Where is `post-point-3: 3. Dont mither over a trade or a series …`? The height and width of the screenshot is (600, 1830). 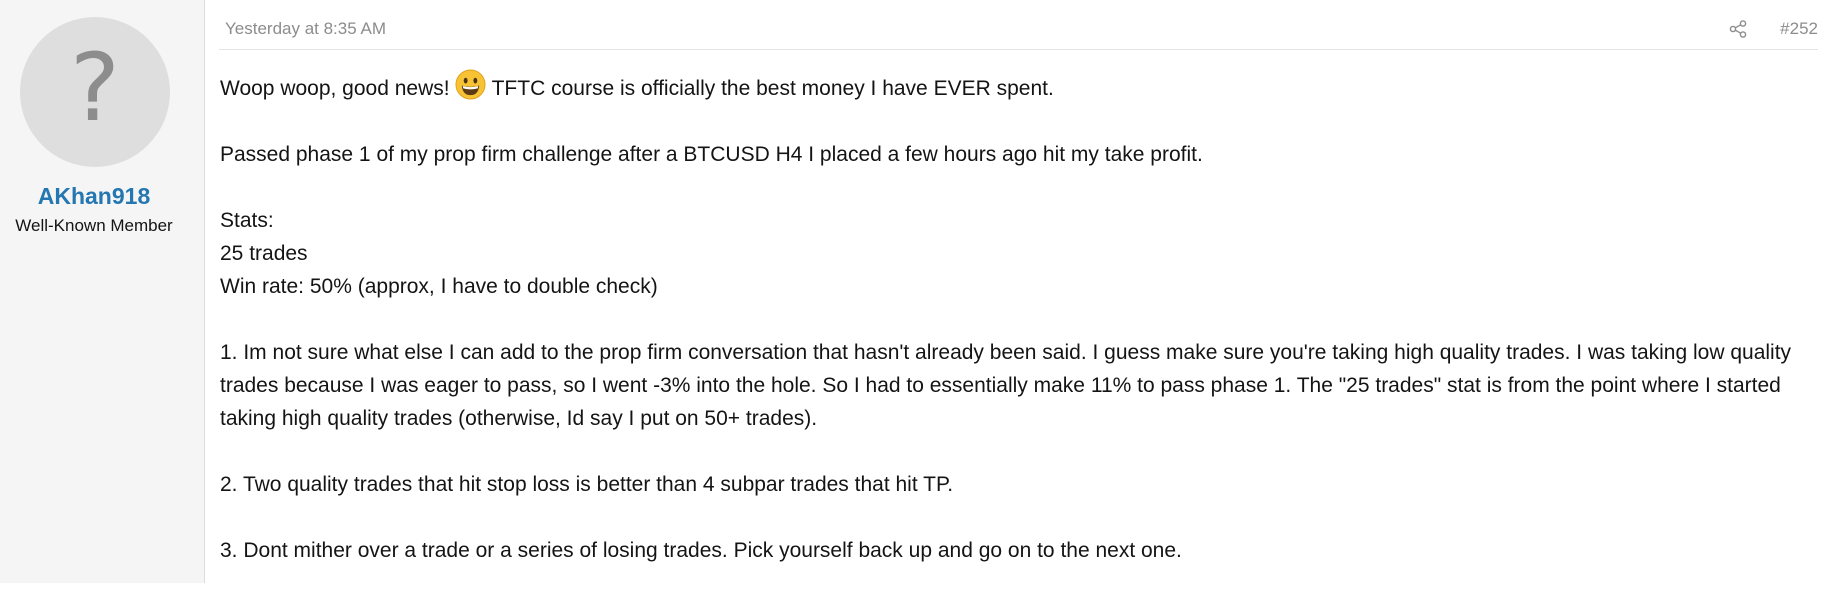
post-point-3: 3. Dont mither over a trade or a series … is located at coordinates (701, 550).